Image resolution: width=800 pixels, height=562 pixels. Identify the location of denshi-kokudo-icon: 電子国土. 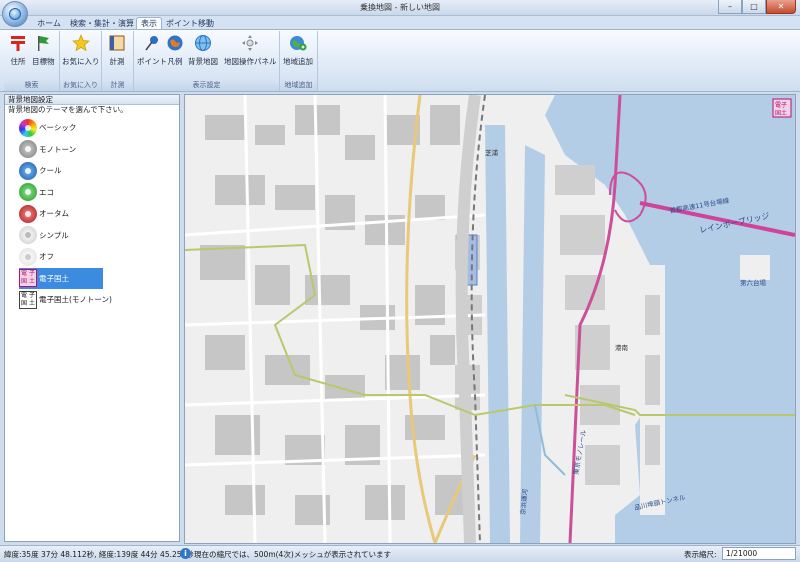
(28, 278).